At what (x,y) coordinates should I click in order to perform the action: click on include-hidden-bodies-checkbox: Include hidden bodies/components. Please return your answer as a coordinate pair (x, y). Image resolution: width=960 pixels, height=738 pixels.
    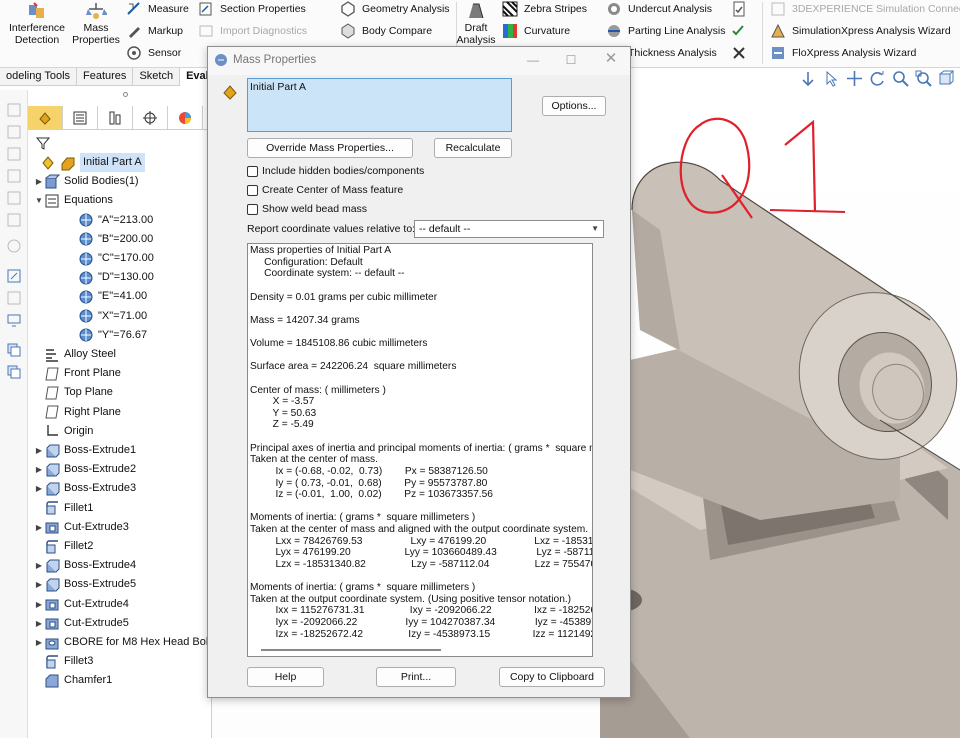
    Looking at the image, I should click on (335, 171).